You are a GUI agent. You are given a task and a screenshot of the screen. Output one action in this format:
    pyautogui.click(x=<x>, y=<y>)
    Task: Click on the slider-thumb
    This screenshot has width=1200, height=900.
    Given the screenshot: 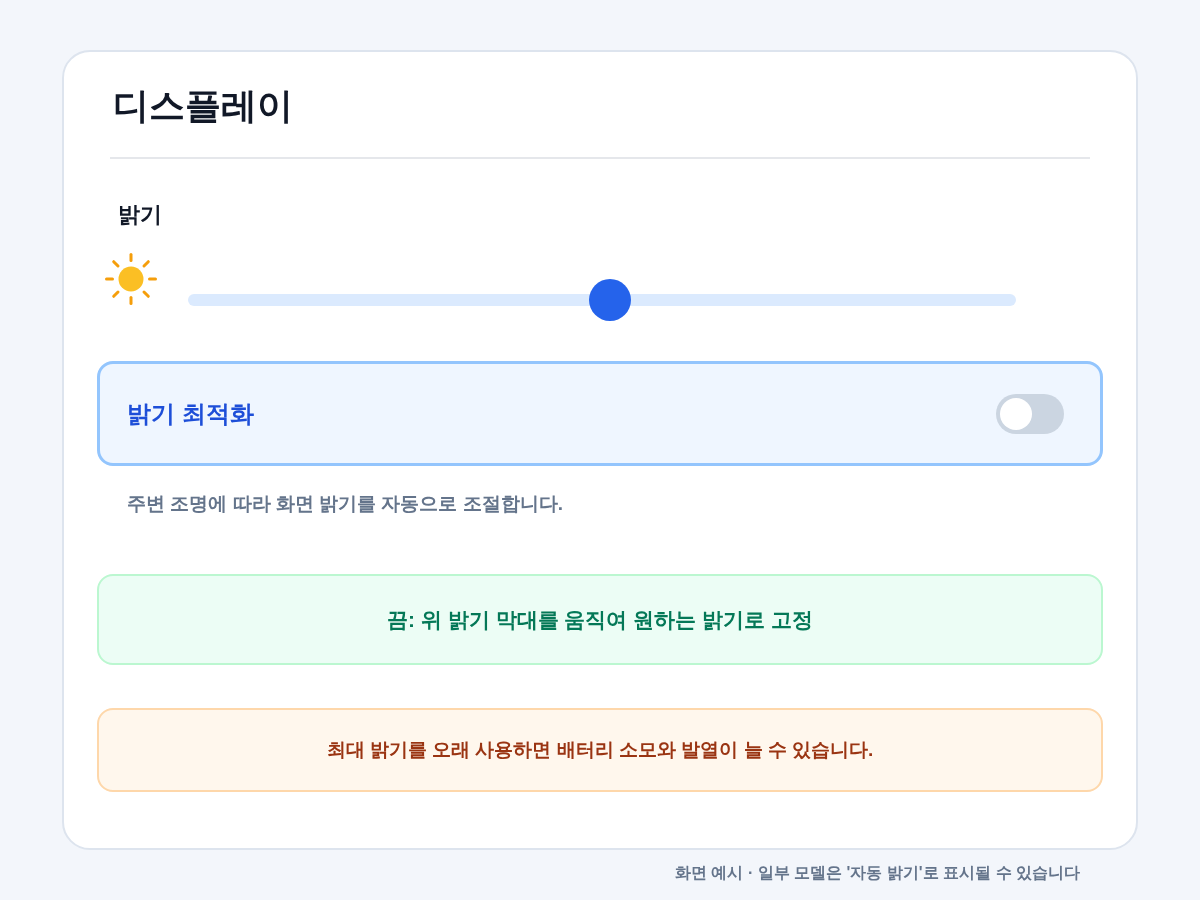 What is the action you would take?
    pyautogui.click(x=610, y=300)
    